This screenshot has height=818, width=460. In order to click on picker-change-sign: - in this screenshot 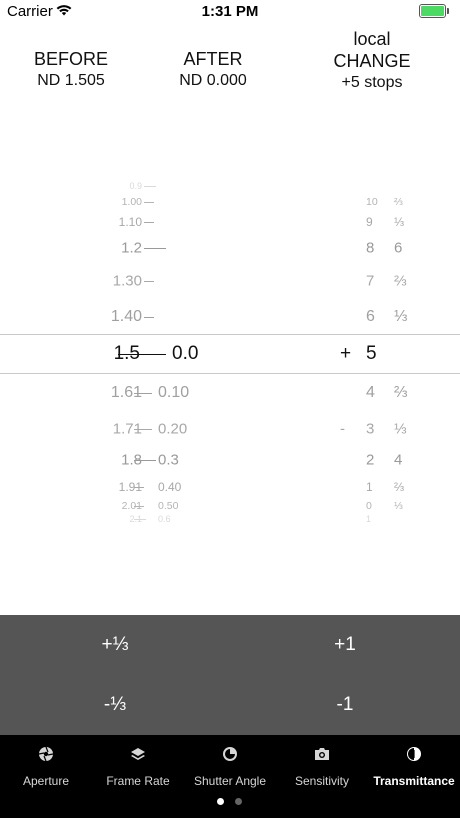, I will do `click(342, 429)`.